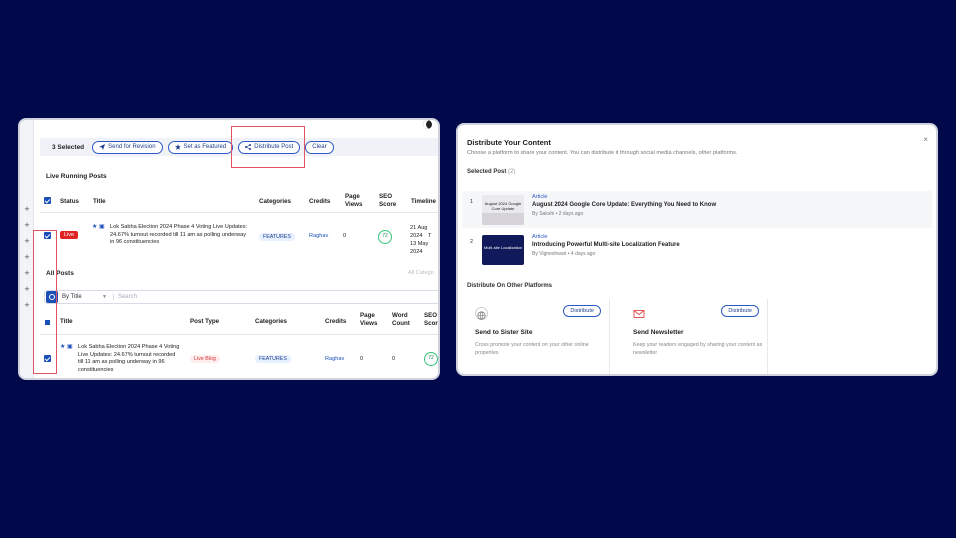  I want to click on platform-title: Send to Sister Site, so click(504, 332).